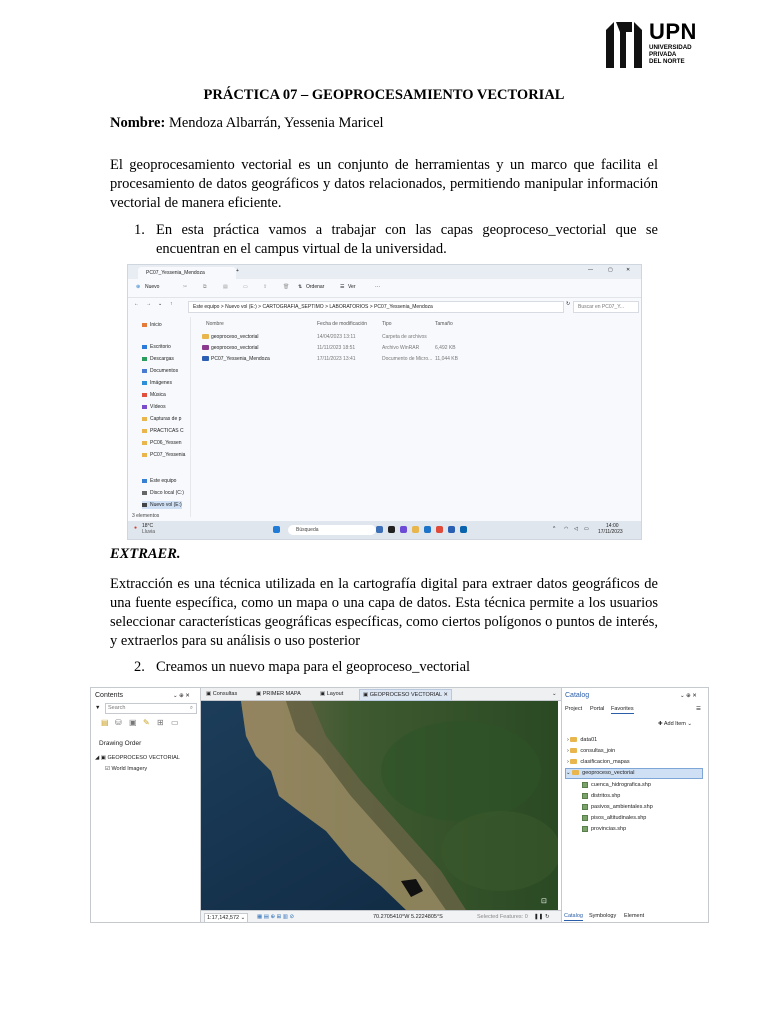 This screenshot has width=768, height=1024. Describe the element at coordinates (226, 917) in the screenshot. I see `scale-select: 1:17,142,572 ⌄` at that location.